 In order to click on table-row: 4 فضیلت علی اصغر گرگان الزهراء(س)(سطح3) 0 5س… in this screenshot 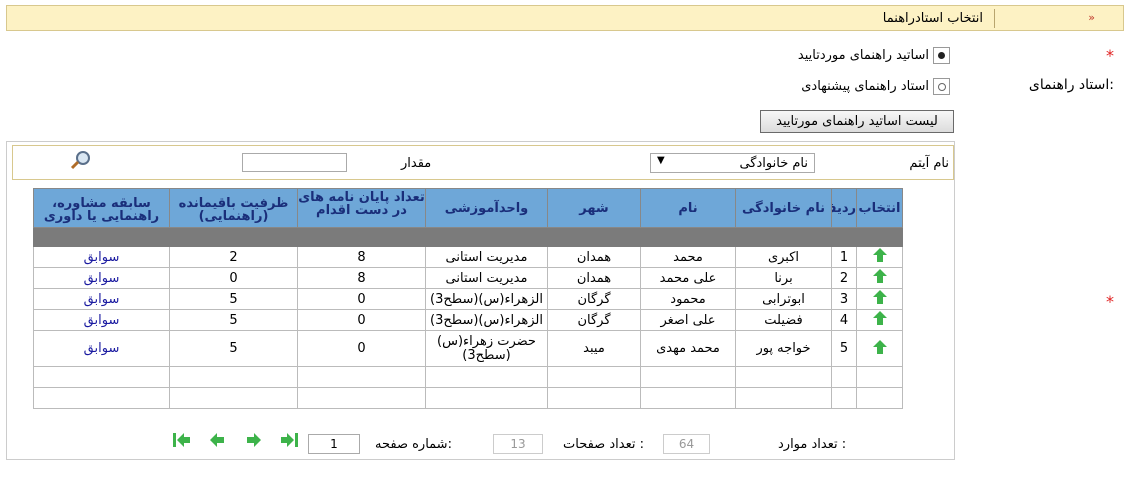, I will do `click(468, 320)`.